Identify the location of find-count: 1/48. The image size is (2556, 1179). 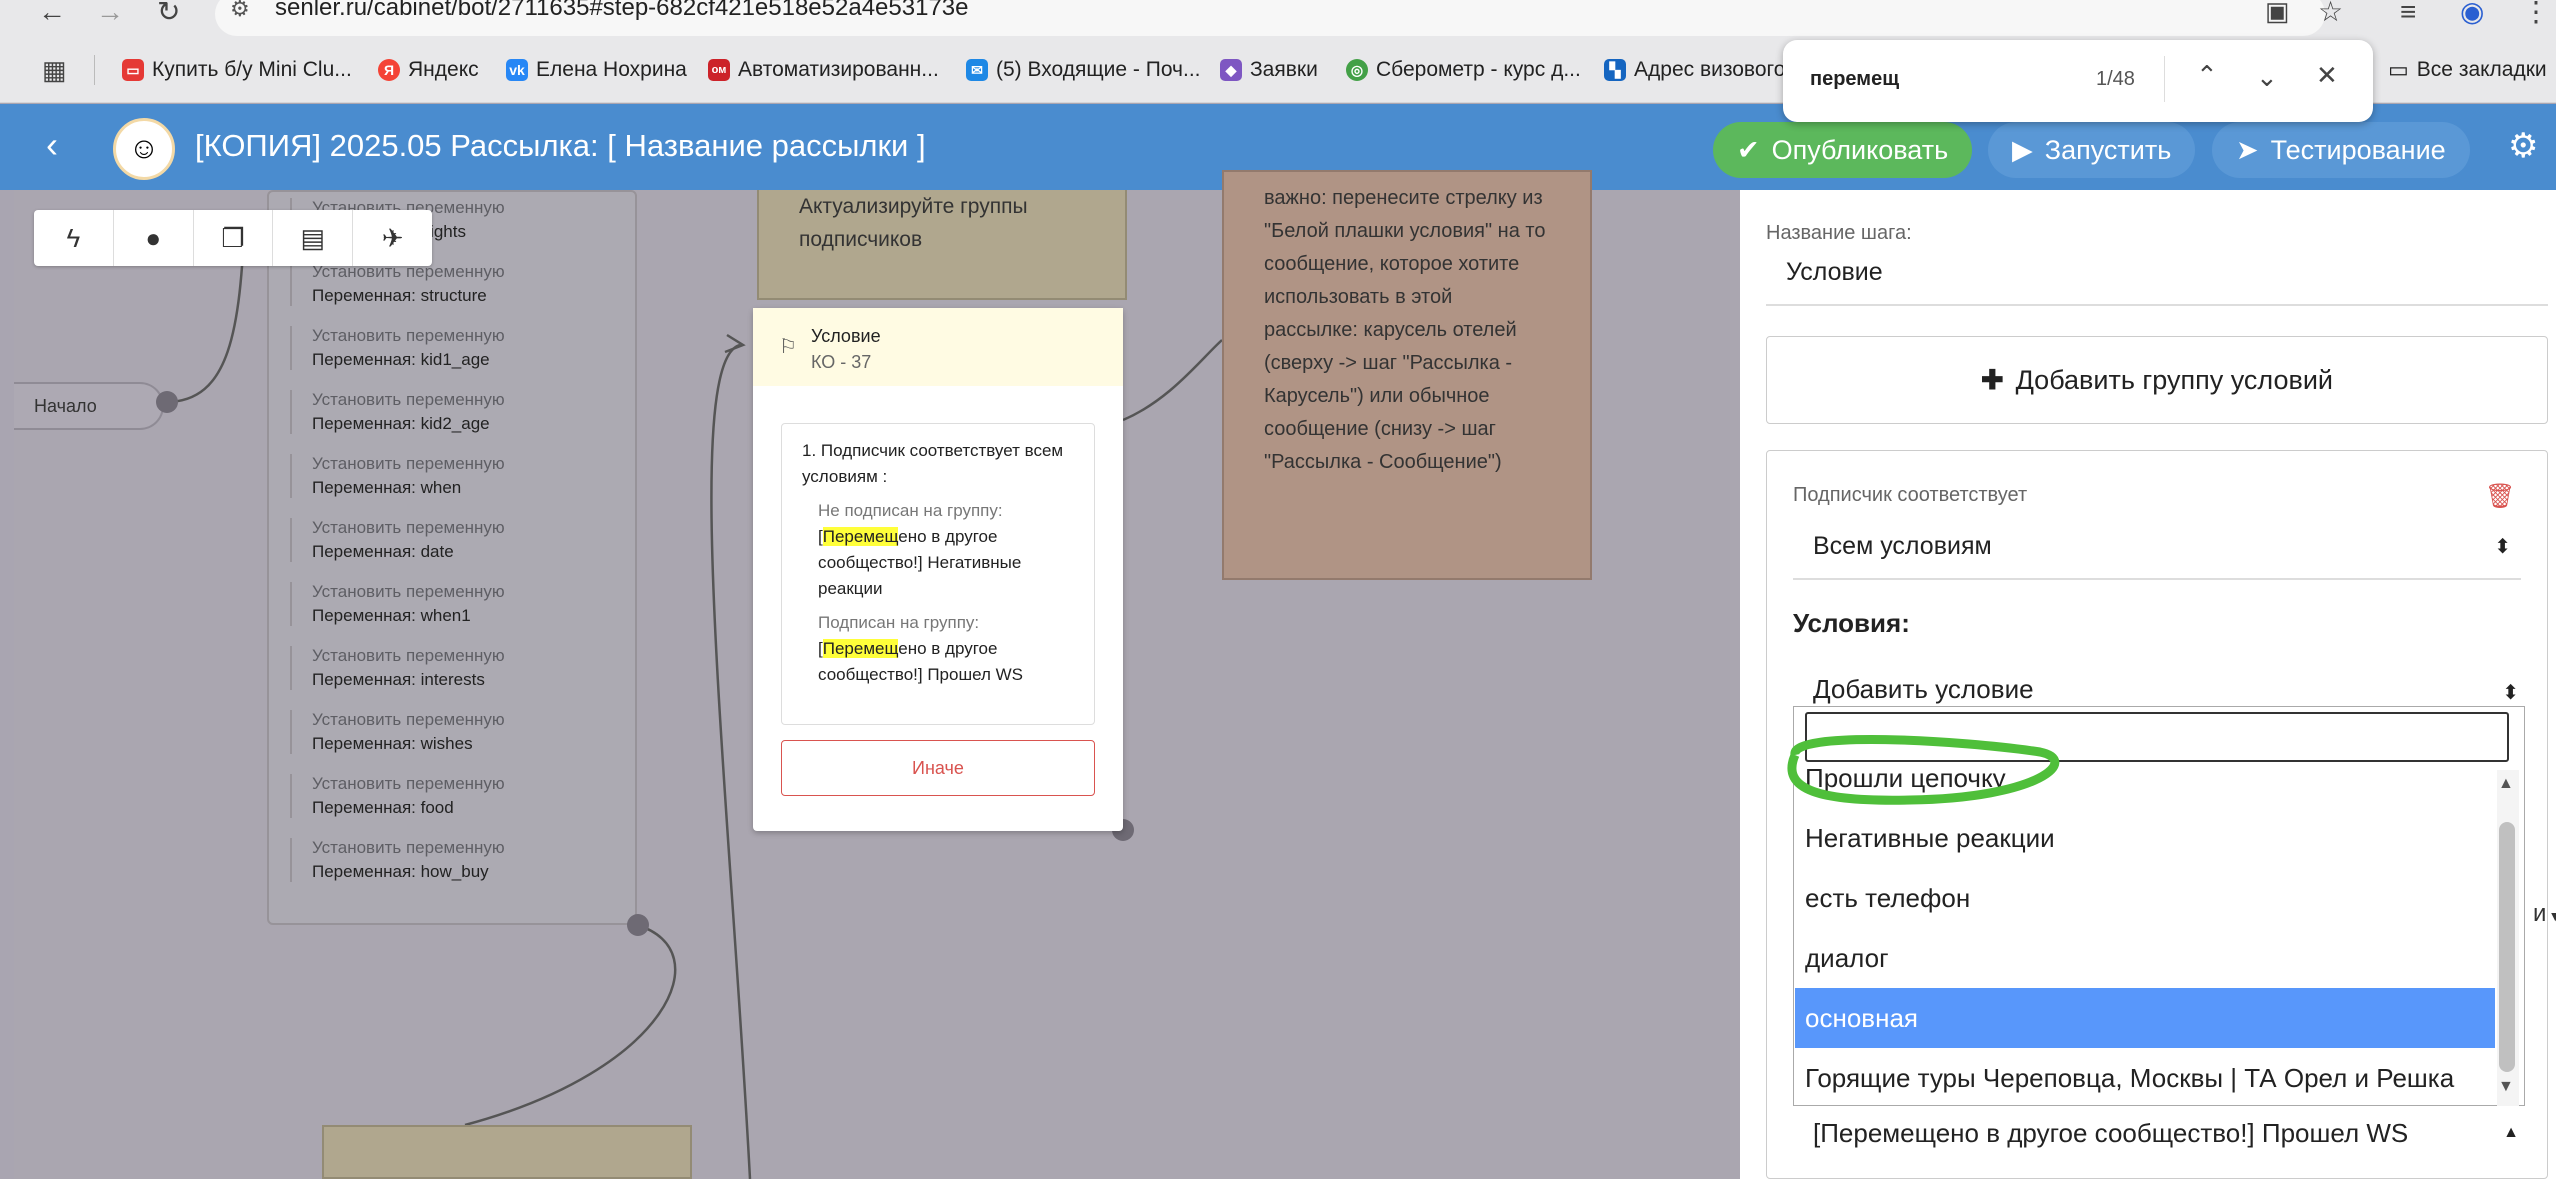
(2115, 79).